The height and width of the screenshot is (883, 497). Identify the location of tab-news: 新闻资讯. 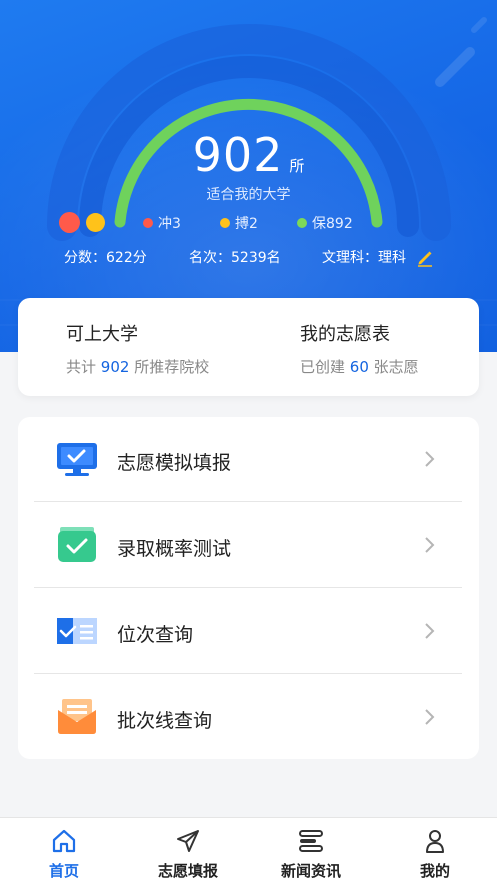
(311, 850).